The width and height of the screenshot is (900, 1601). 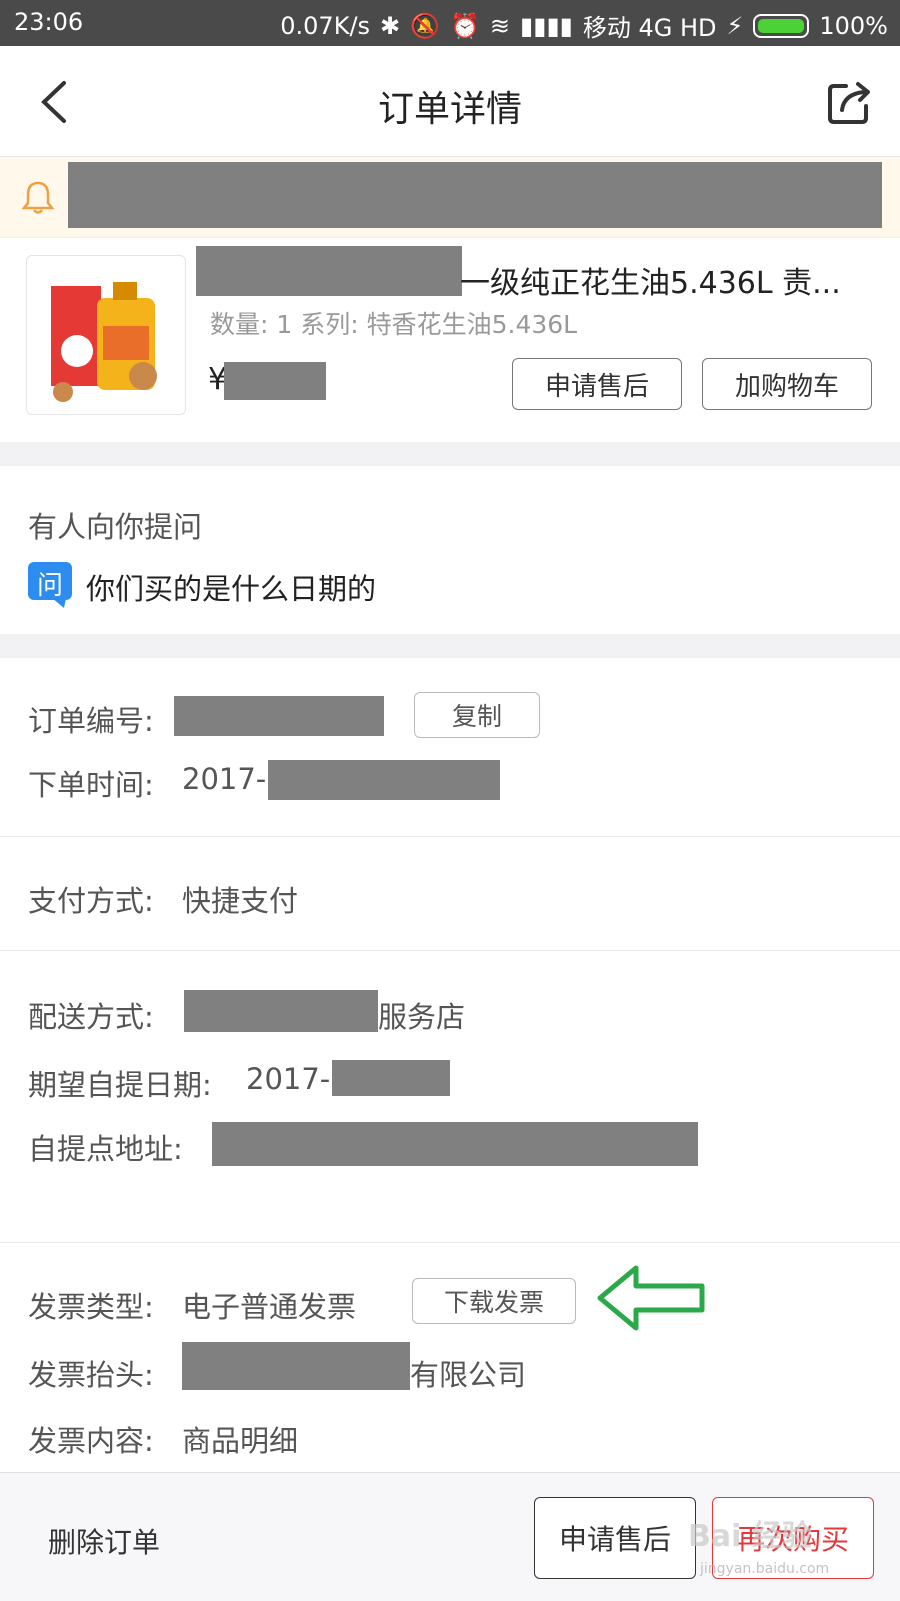 What do you see at coordinates (91, 1375) in the screenshot?
I see `invoice-title-label: 发票抬头:` at bounding box center [91, 1375].